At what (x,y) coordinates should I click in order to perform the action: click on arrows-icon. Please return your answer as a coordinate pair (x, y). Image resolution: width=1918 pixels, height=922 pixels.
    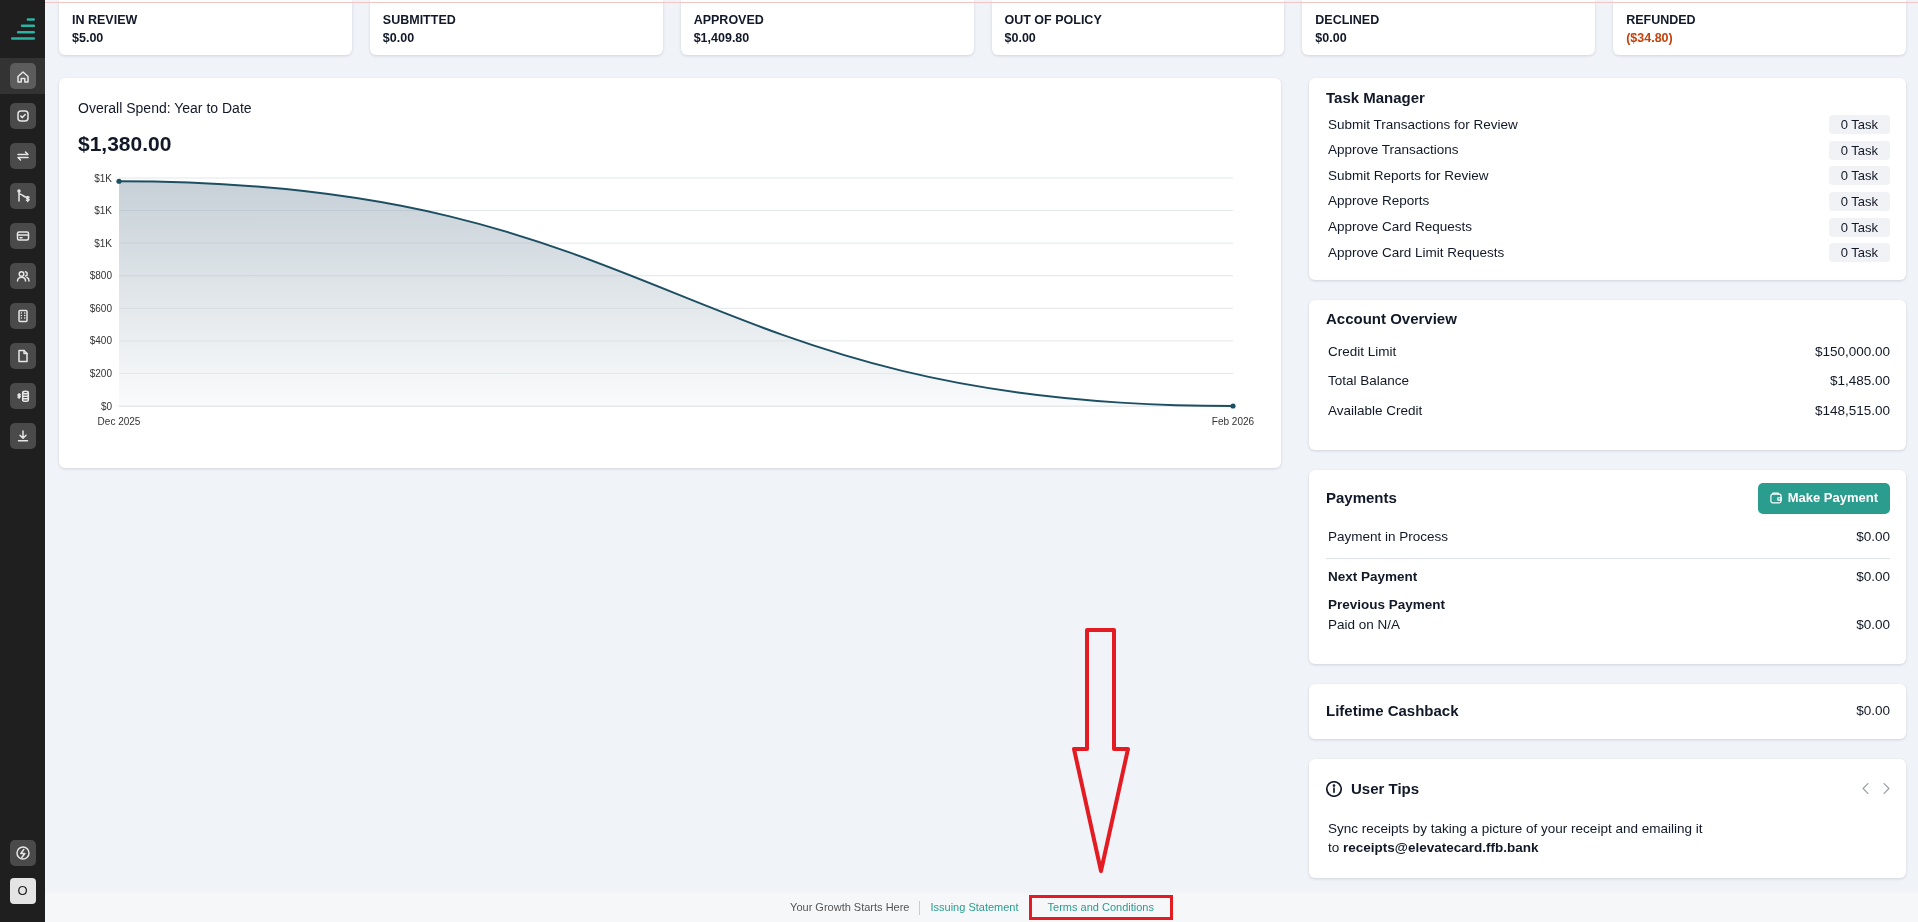
    Looking at the image, I should click on (22, 156).